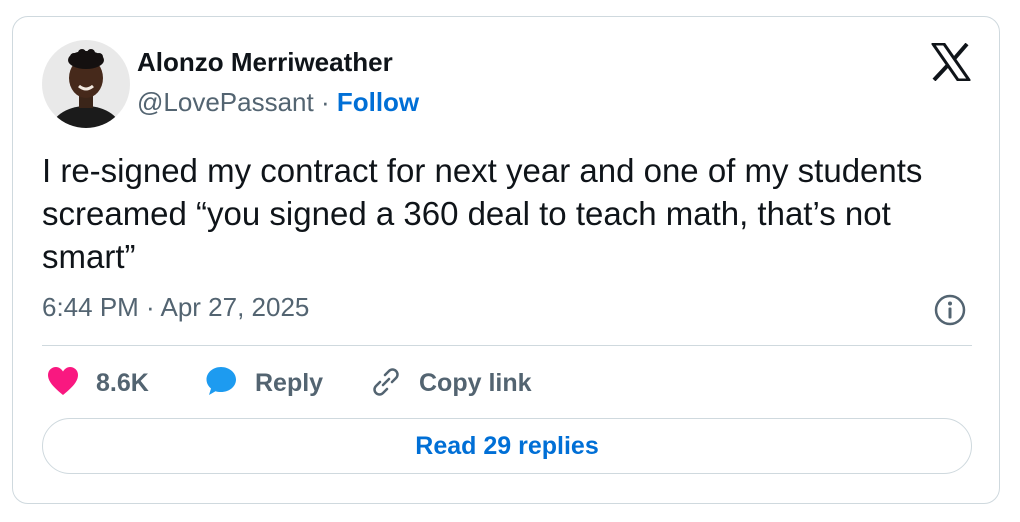 Image resolution: width=1020 pixels, height=522 pixels. What do you see at coordinates (225, 102) in the screenshot?
I see `author-handle: @LovePassant` at bounding box center [225, 102].